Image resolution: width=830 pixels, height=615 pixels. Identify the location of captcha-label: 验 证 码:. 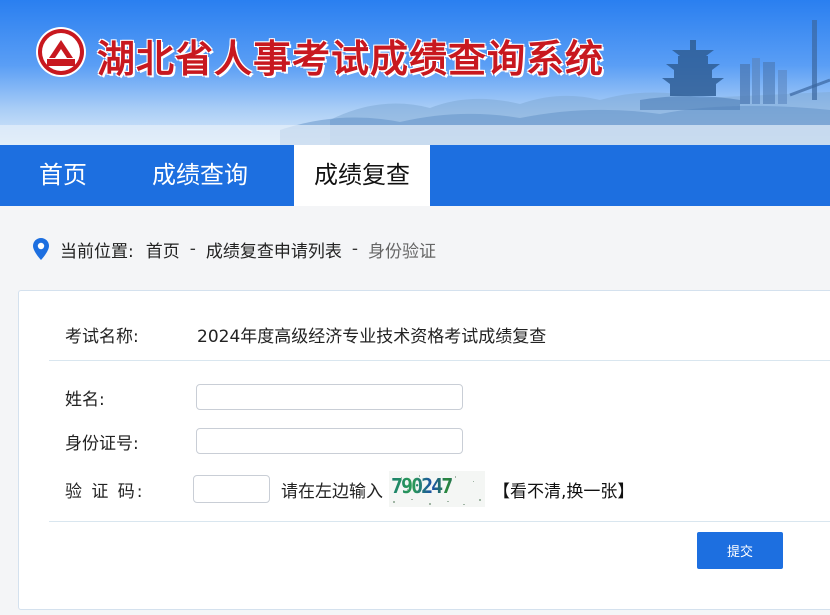
(105, 491).